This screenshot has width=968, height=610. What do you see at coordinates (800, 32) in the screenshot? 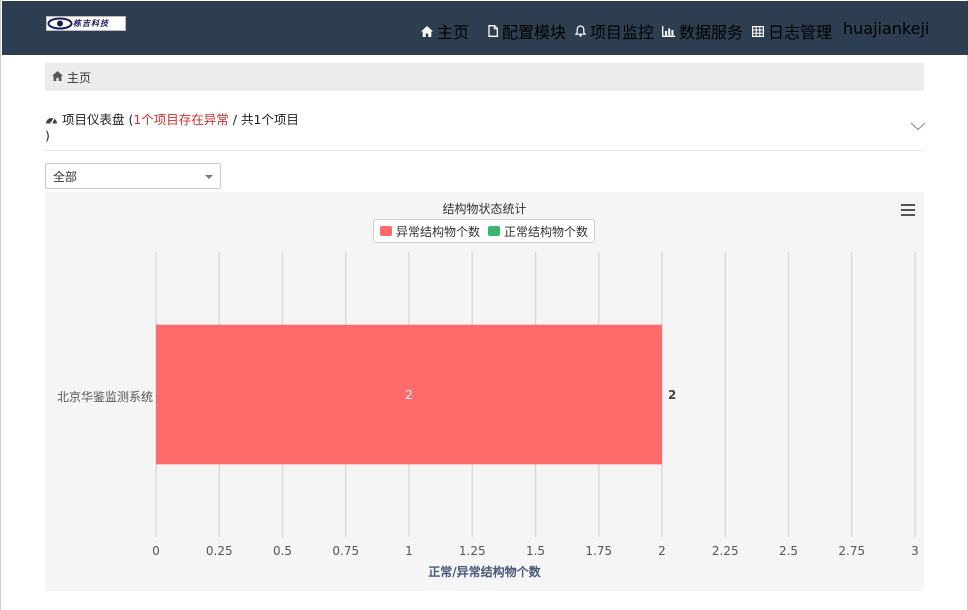
I see `nav-label-logs: 日志管理` at bounding box center [800, 32].